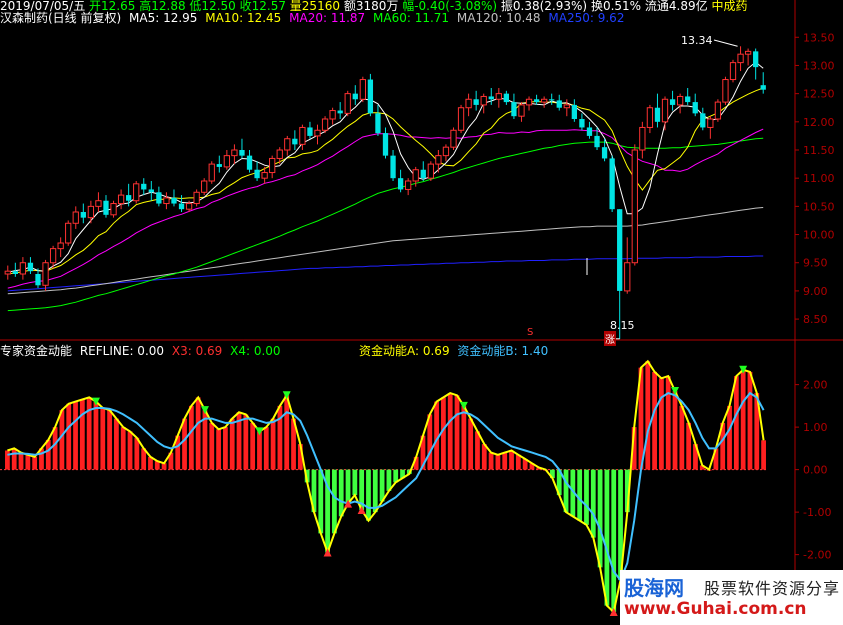 The height and width of the screenshot is (625, 843). I want to click on sector-label: 中成药, so click(729, 6).